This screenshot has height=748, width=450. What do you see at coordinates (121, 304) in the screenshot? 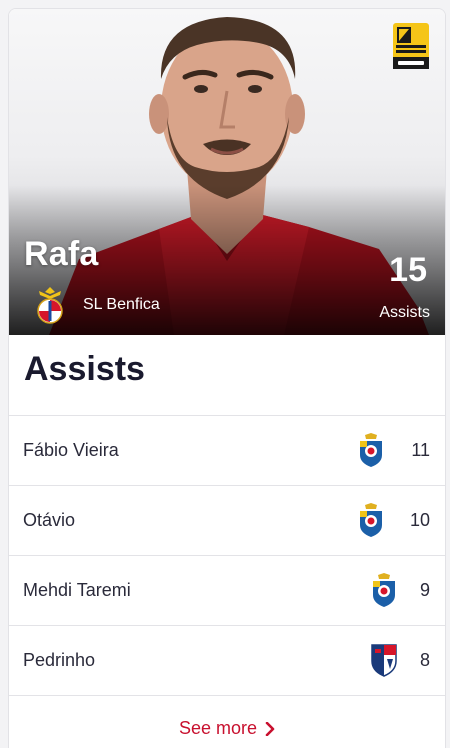
I see `team-name: SL Benfica` at bounding box center [121, 304].